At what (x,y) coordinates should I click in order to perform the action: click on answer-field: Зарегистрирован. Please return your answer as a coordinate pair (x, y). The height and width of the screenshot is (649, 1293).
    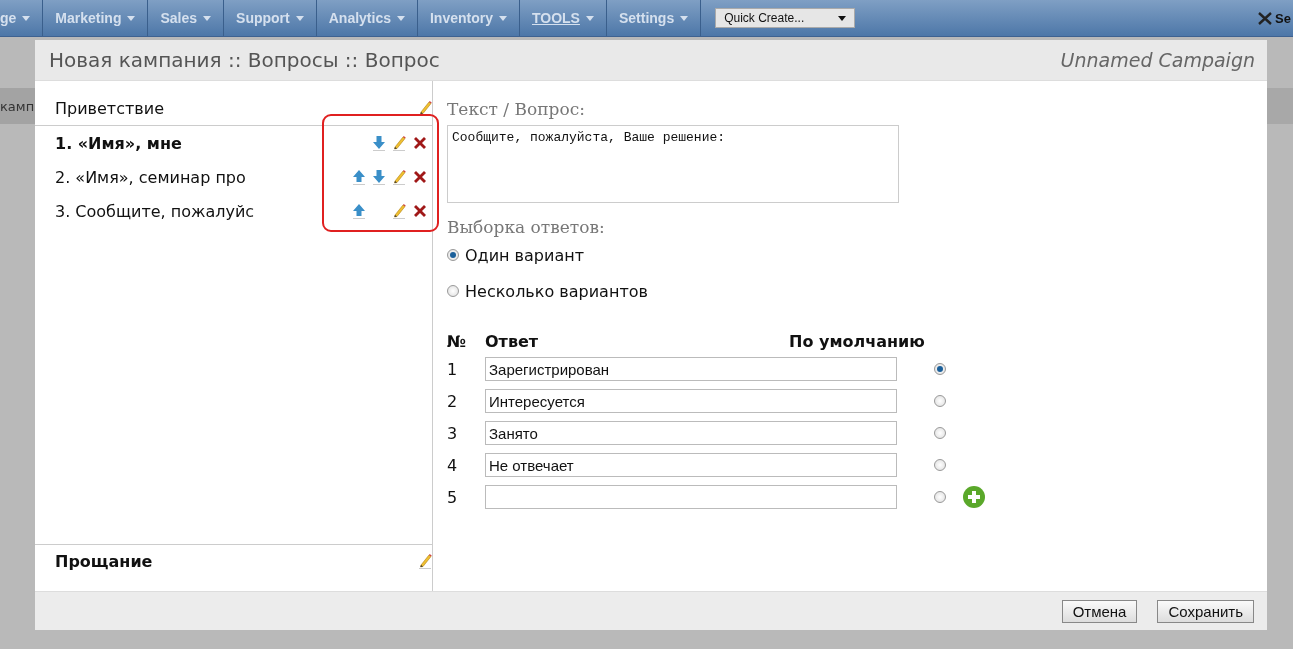
    Looking at the image, I should click on (691, 369).